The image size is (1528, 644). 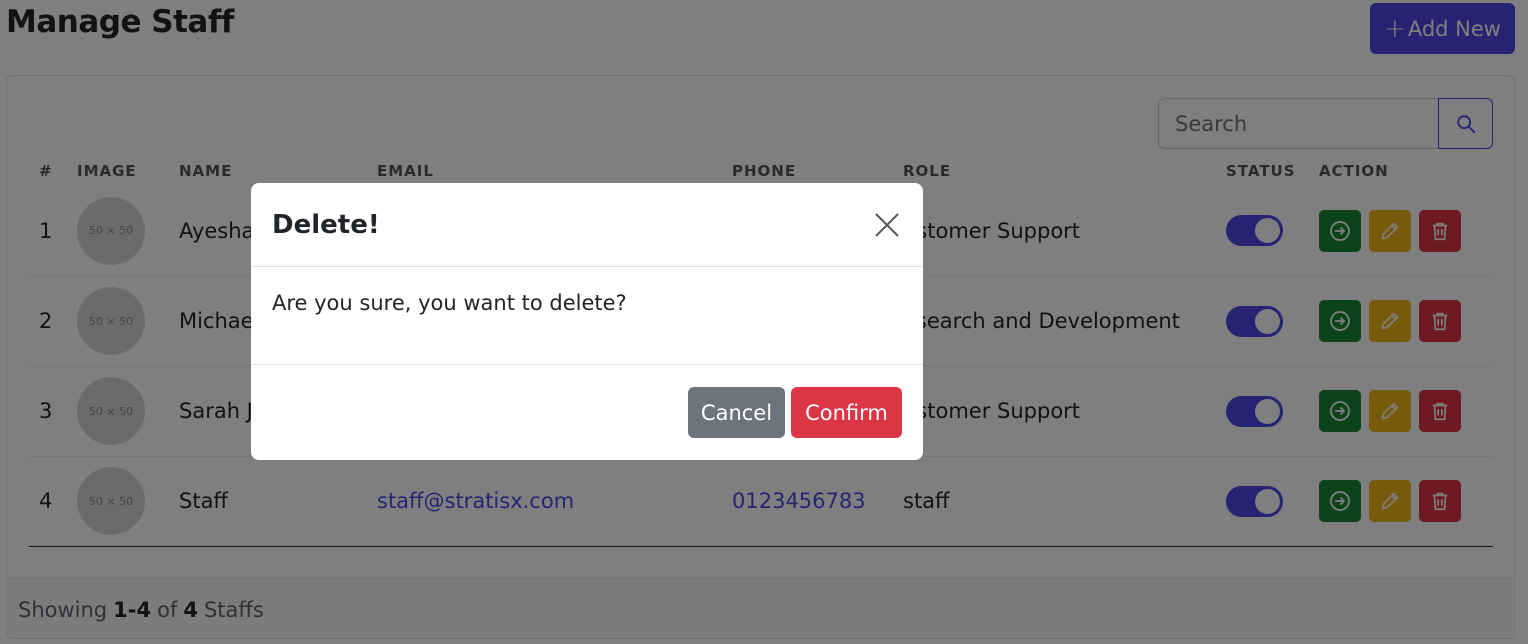 What do you see at coordinates (587, 225) in the screenshot?
I see `modal-header: Delete!` at bounding box center [587, 225].